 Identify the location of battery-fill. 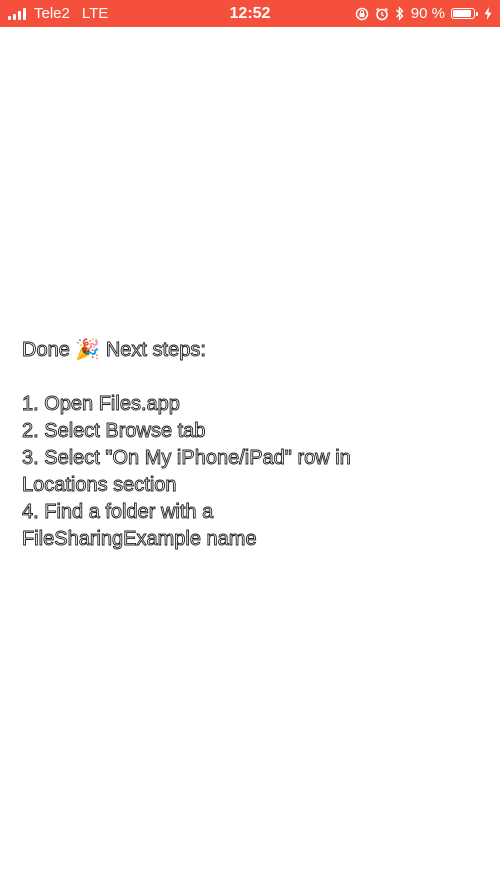
(462, 13).